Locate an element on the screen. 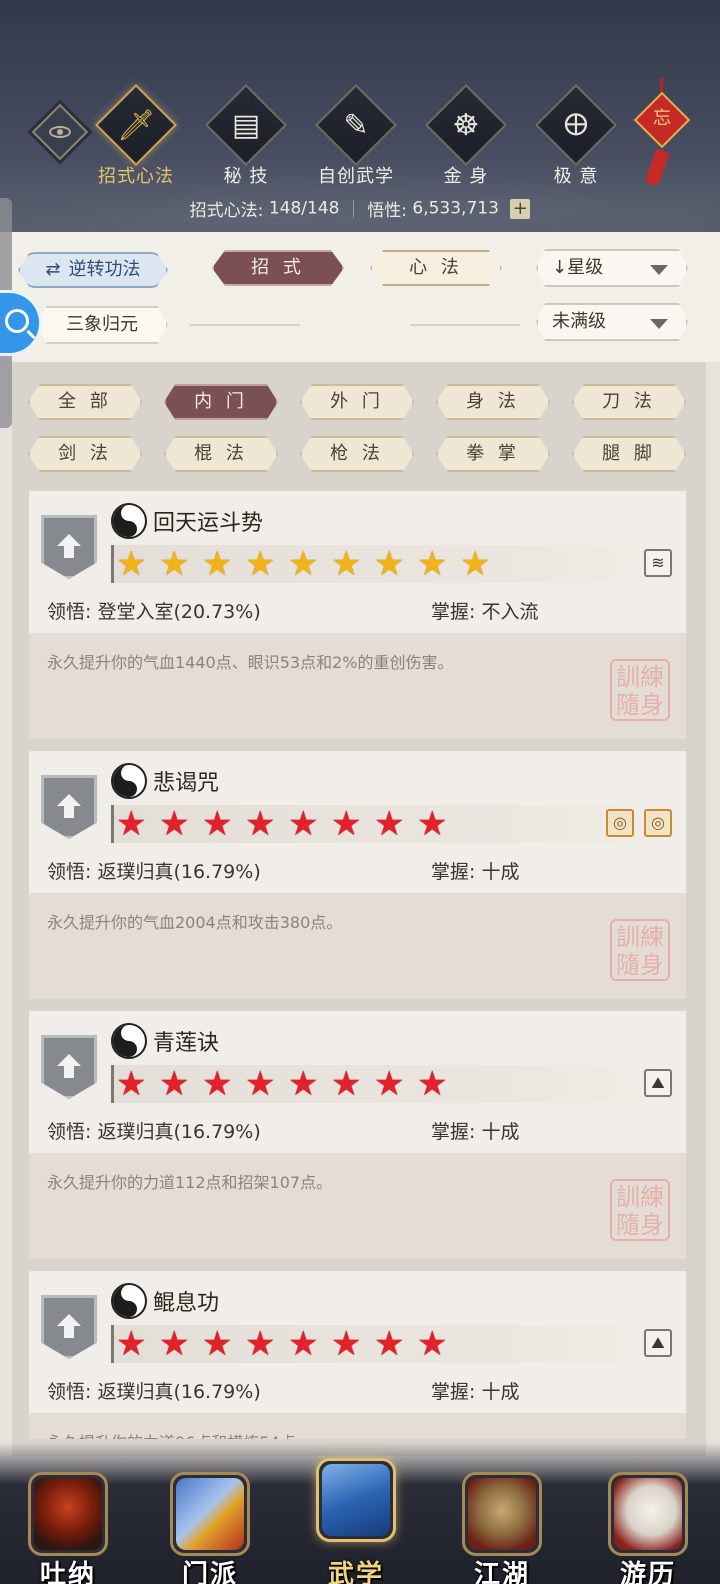 This screenshot has width=720, height=1584. moves-label: 招式心法: is located at coordinates (226, 211).